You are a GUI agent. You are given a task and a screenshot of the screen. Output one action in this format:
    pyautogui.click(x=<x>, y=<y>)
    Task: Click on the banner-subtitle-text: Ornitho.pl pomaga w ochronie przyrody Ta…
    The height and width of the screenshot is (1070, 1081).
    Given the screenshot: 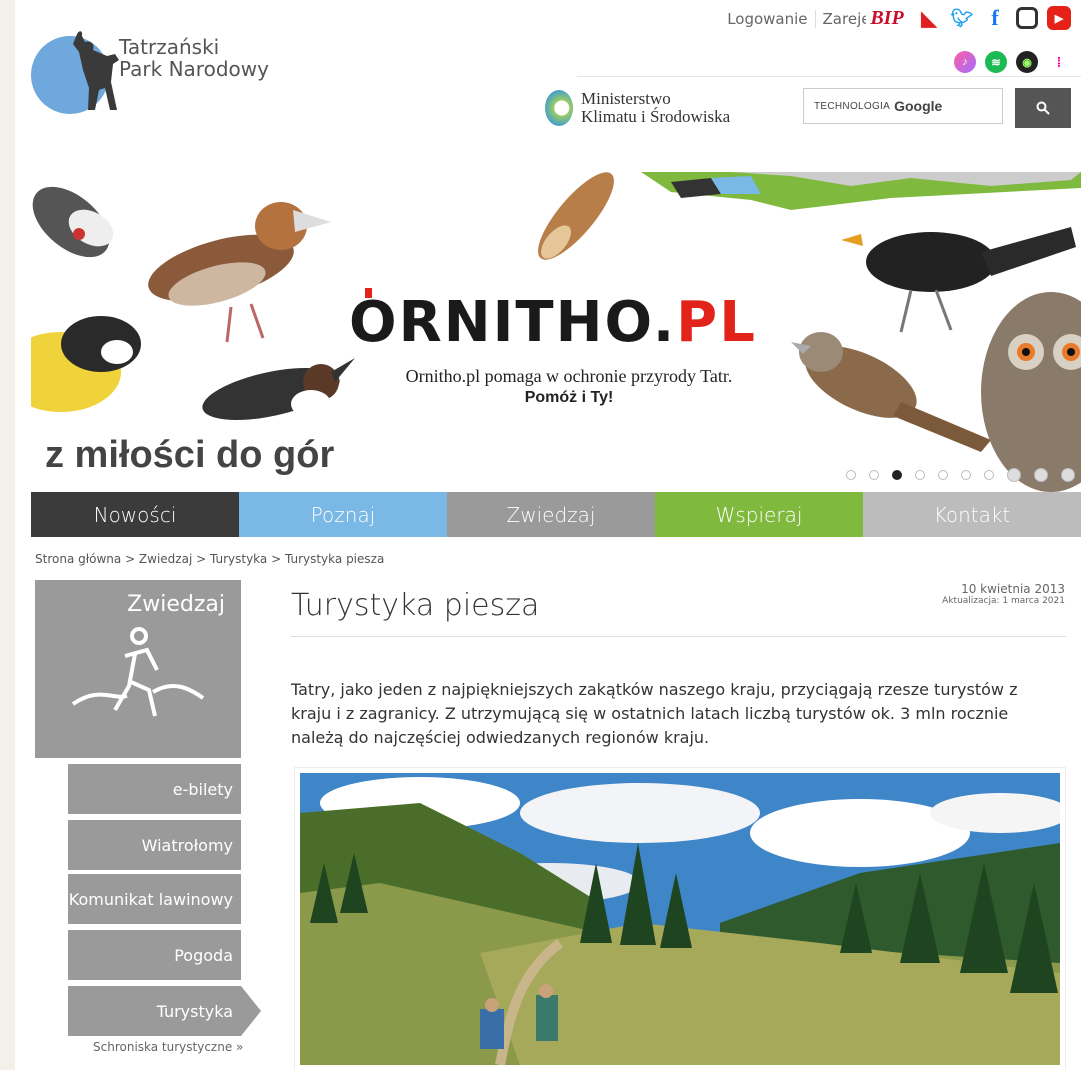 What is the action you would take?
    pyautogui.click(x=569, y=376)
    